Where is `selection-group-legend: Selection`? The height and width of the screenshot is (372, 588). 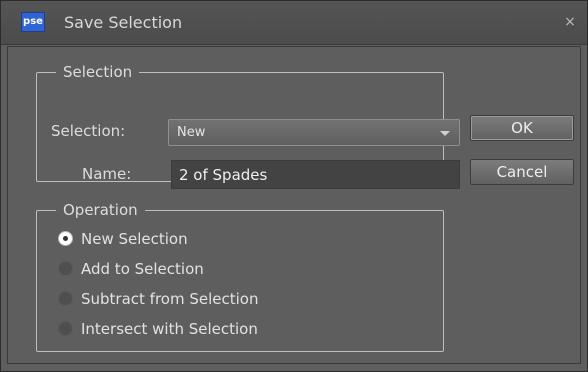 selection-group-legend: Selection is located at coordinates (98, 72).